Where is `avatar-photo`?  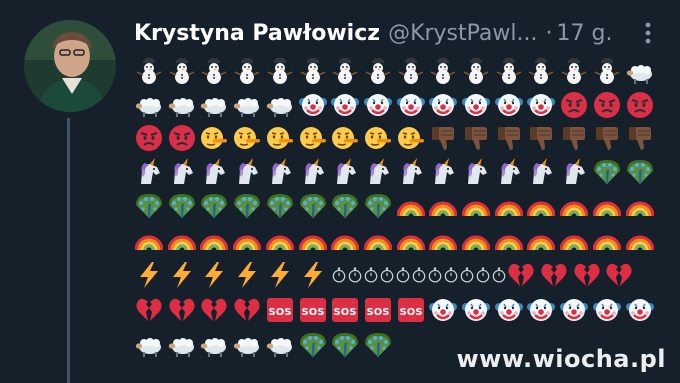 avatar-photo is located at coordinates (70, 66).